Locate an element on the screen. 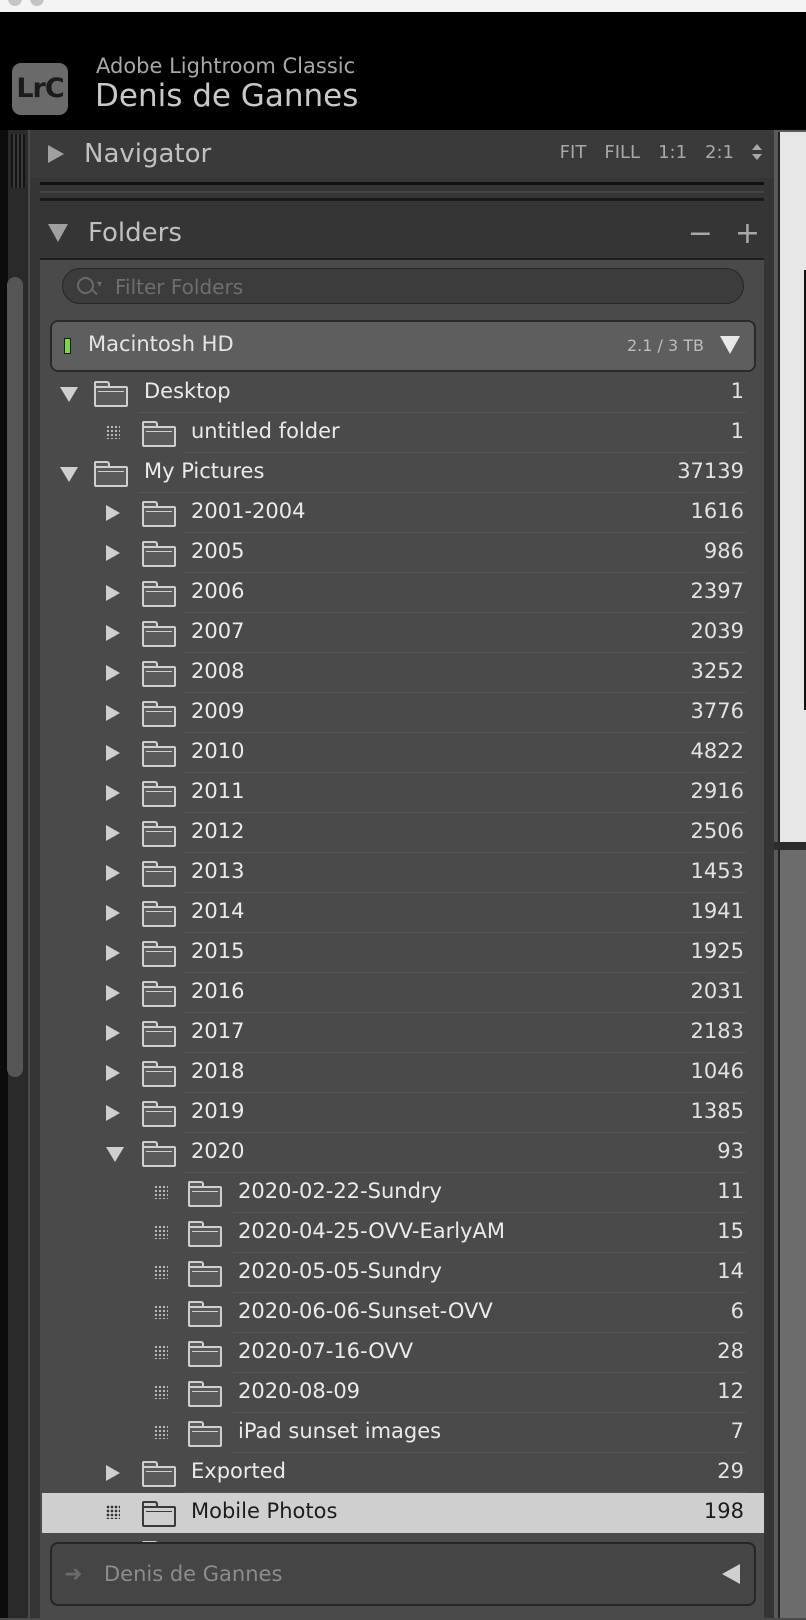 The width and height of the screenshot is (806, 1620). volume-name: Macintosh HD is located at coordinates (161, 344).